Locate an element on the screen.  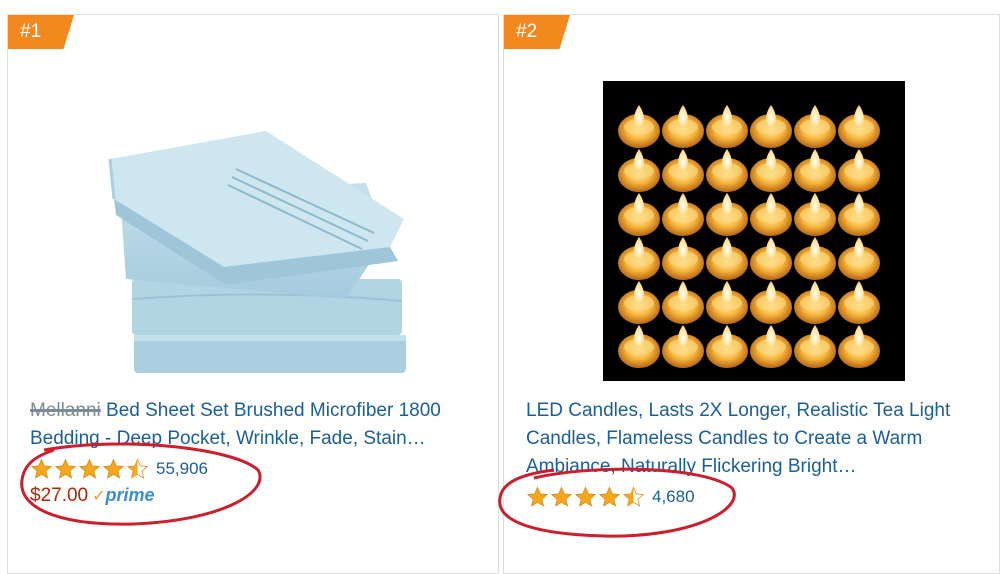
rank-badge: #1 is located at coordinates (41, 32).